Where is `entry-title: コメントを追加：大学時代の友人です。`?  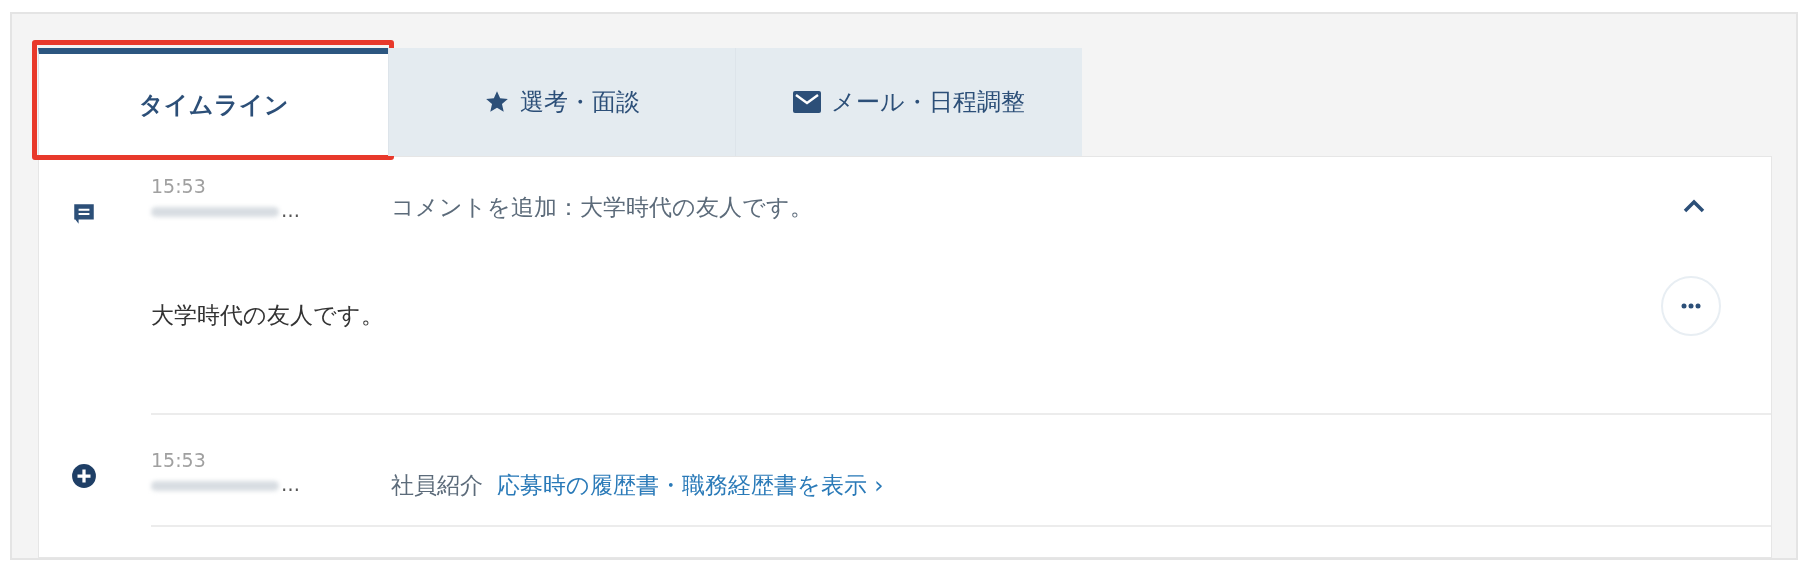
entry-title: コメントを追加：大学時代の友人です。 is located at coordinates (602, 207).